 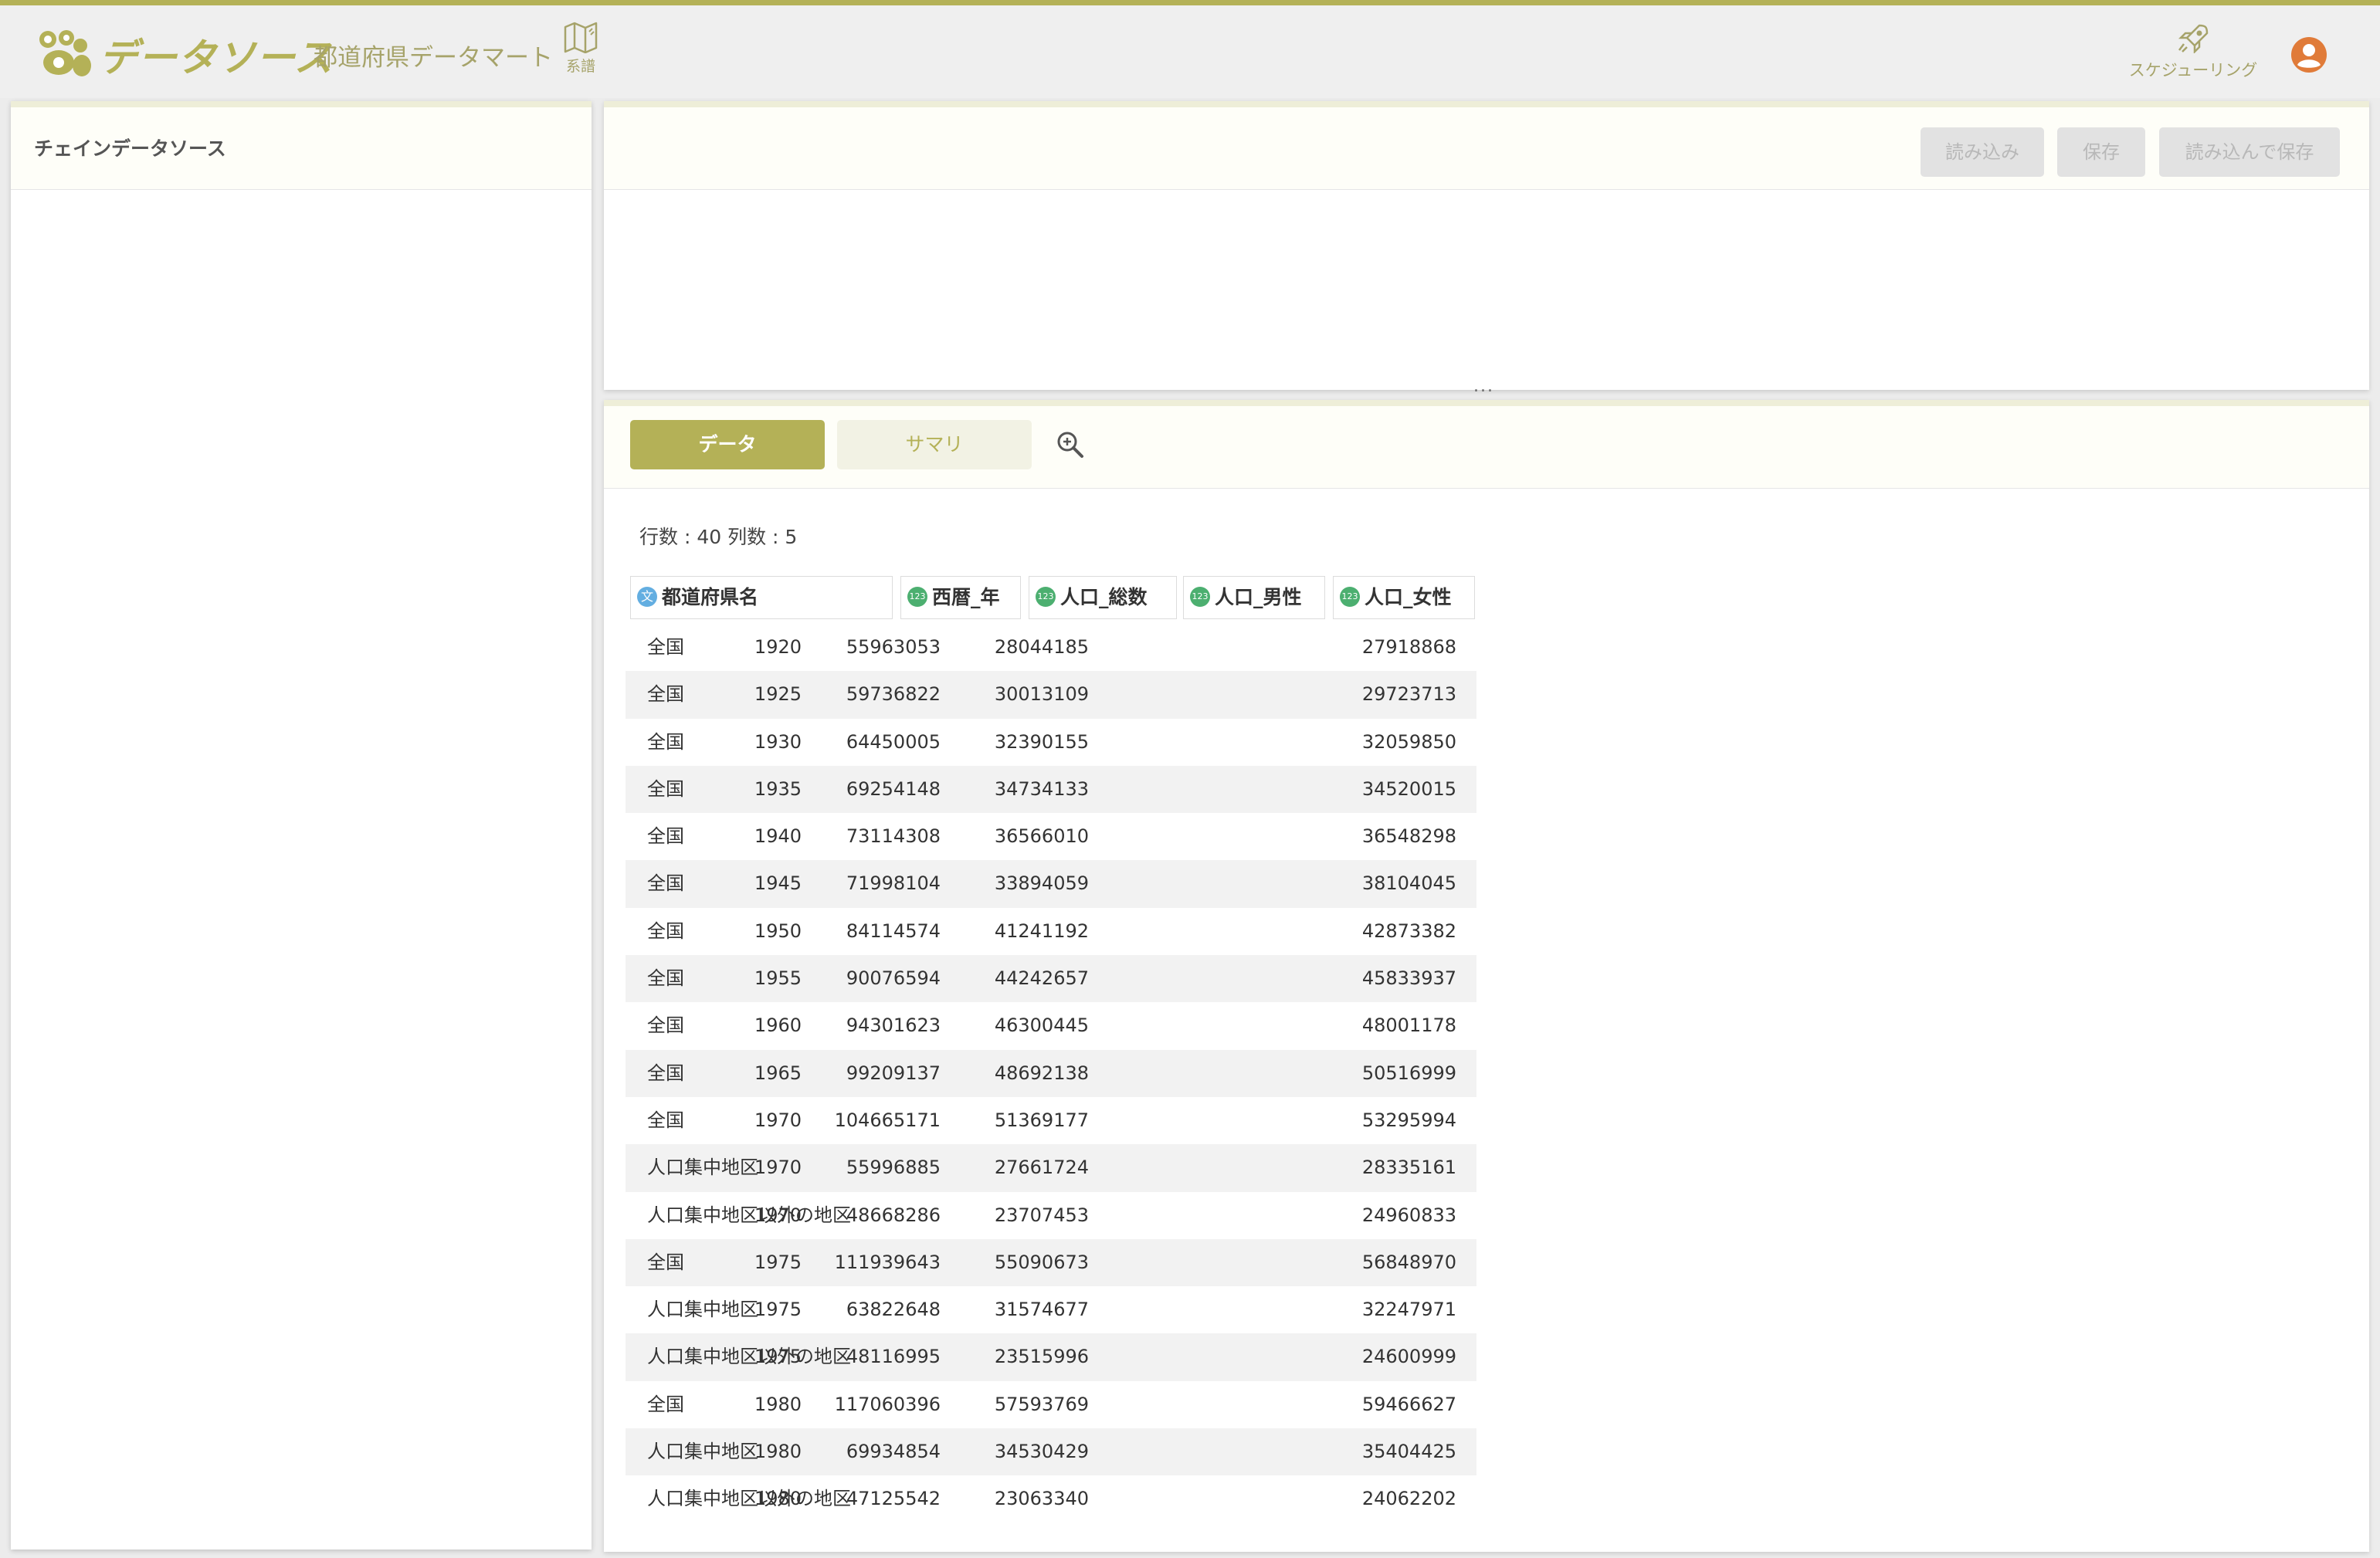 I want to click on table-cell: 23515996, so click(x=1041, y=1357).